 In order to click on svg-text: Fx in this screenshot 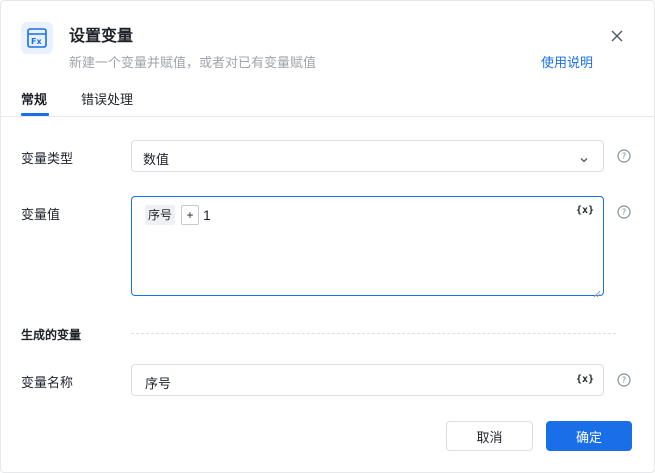, I will do `click(36, 41)`.